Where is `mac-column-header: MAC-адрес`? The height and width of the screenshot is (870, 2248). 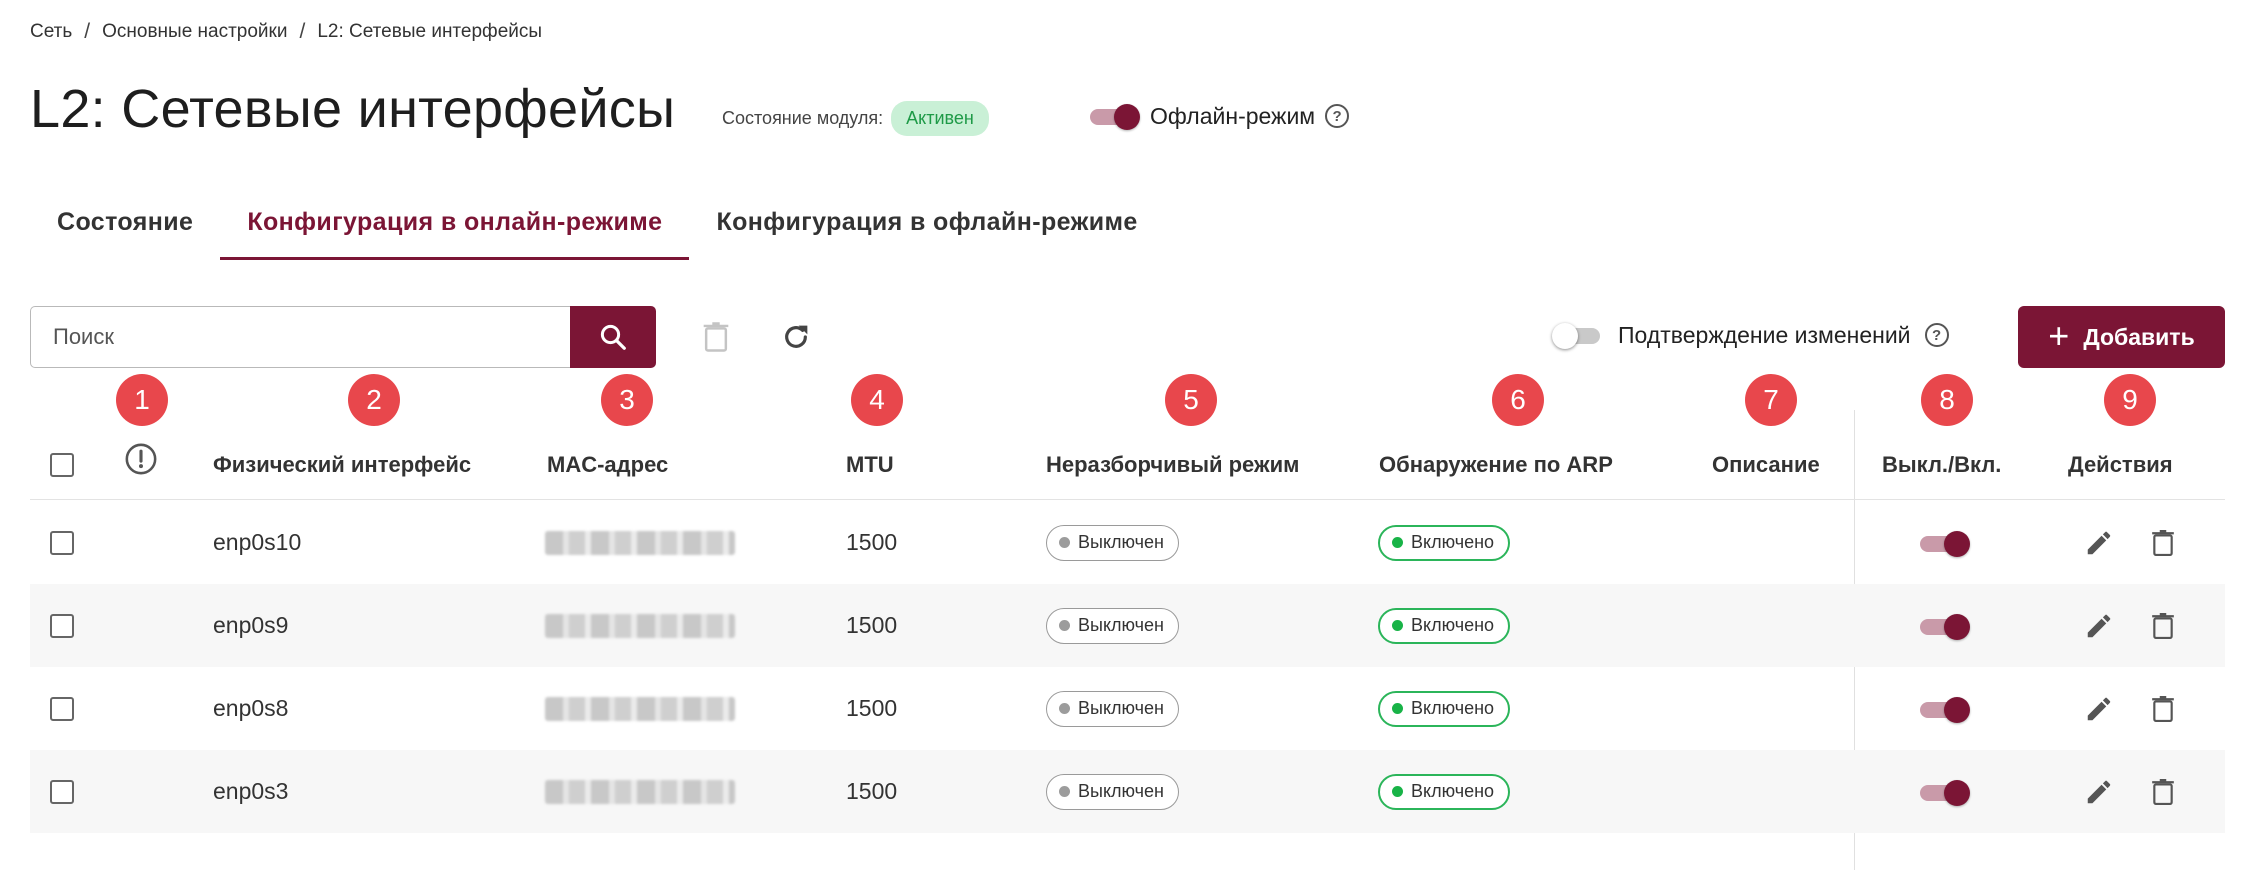 mac-column-header: MAC-адрес is located at coordinates (608, 464).